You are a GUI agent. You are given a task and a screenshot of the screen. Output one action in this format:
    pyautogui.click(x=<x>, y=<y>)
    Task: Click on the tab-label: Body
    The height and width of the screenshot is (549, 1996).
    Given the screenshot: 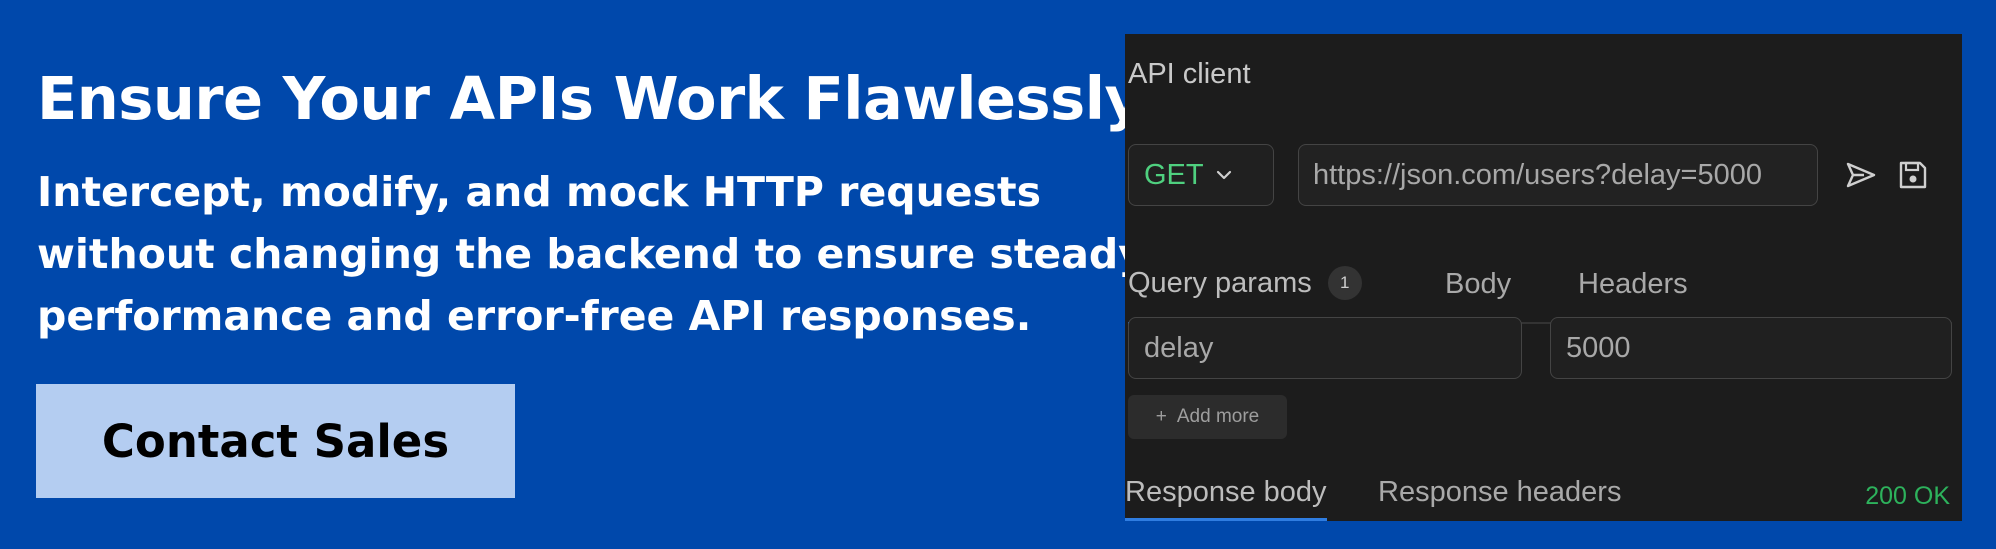 What is the action you would take?
    pyautogui.click(x=1478, y=283)
    